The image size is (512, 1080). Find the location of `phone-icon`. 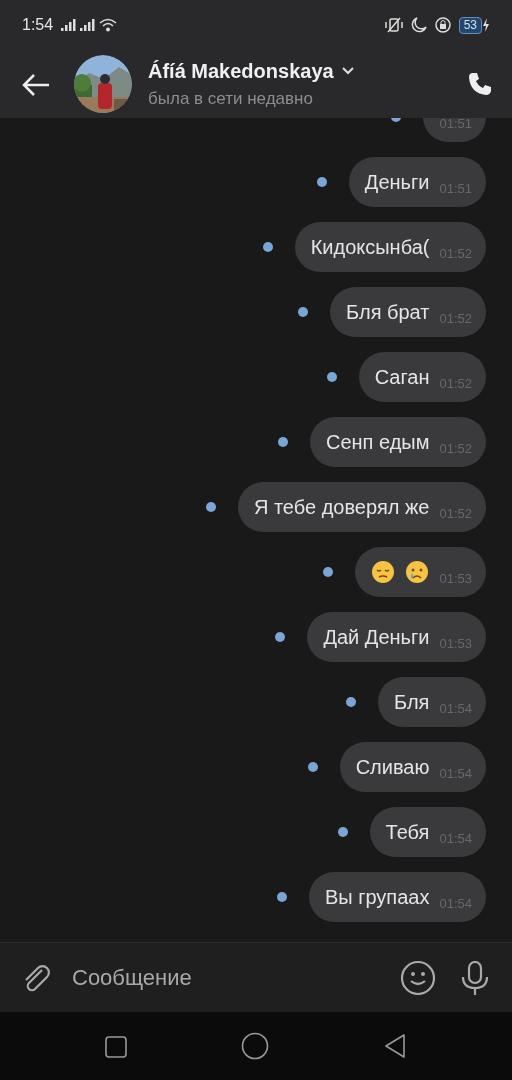

phone-icon is located at coordinates (480, 84).